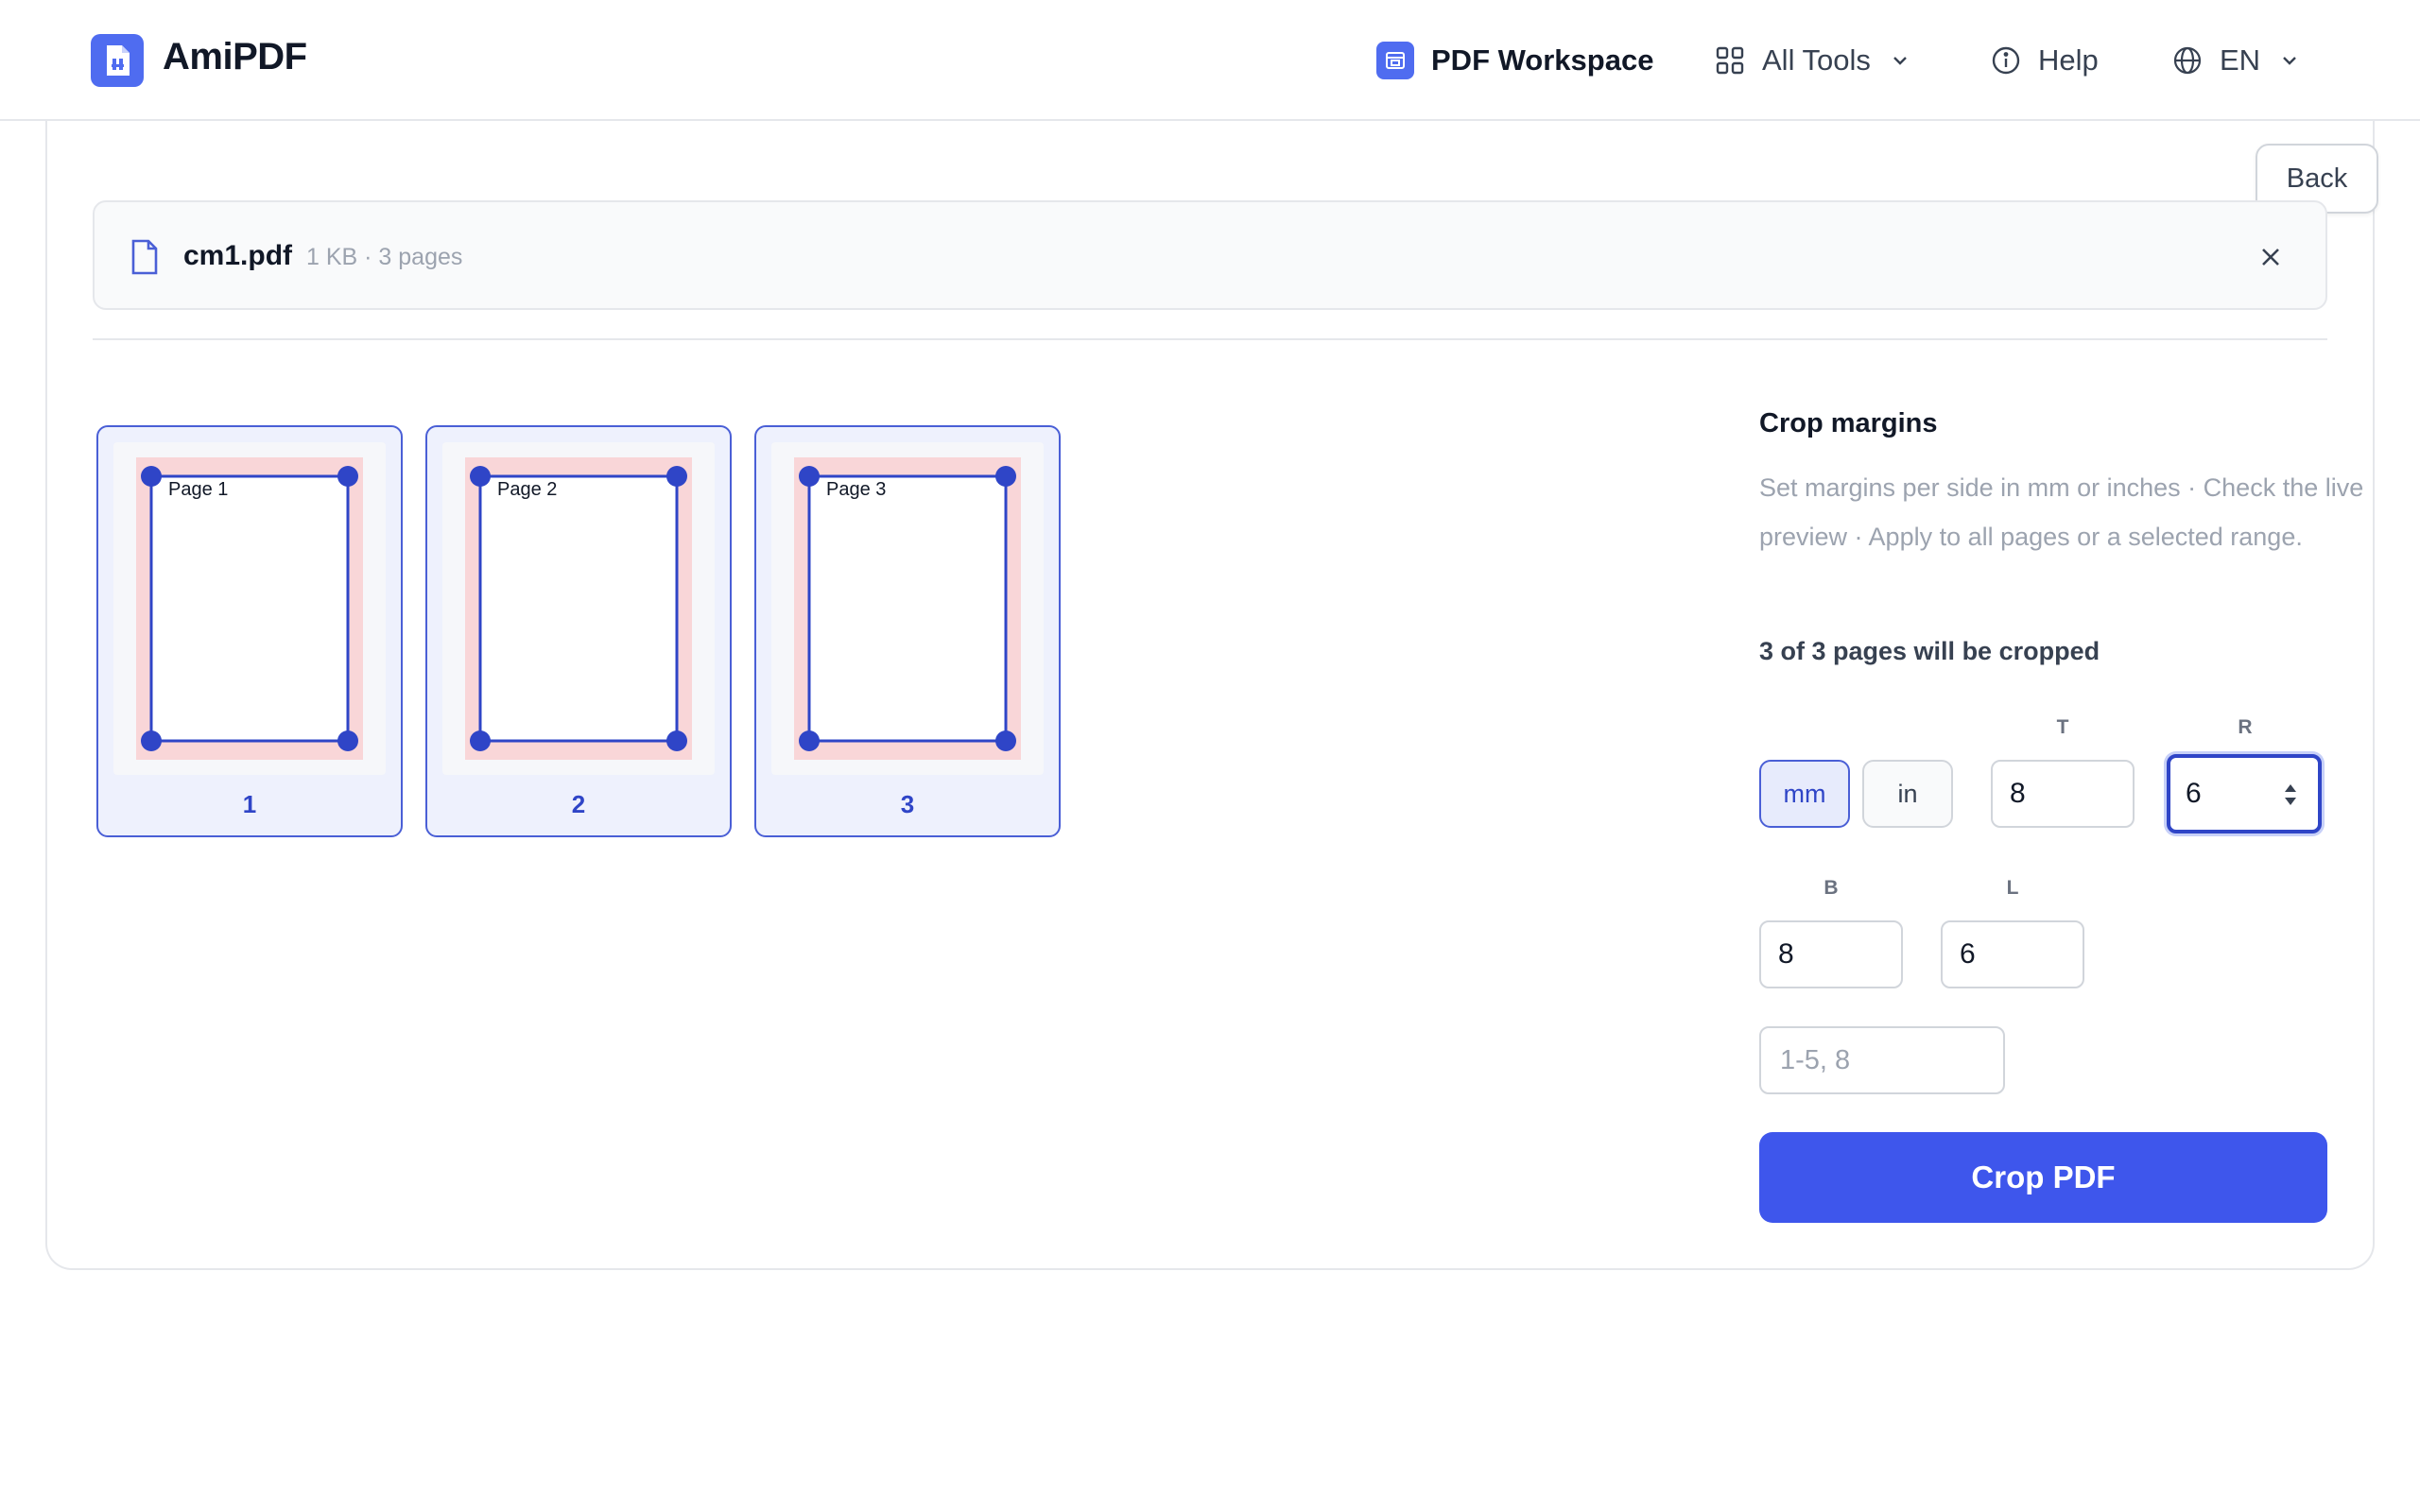  I want to click on crop-pdf-button: Crop PDF, so click(2043, 1177).